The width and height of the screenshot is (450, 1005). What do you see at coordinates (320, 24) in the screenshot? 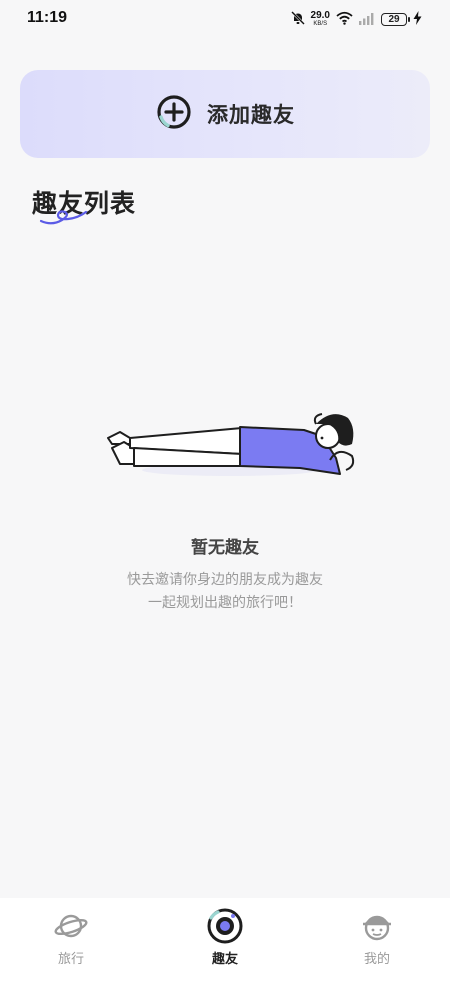
I see `speed-unit: KB/S` at bounding box center [320, 24].